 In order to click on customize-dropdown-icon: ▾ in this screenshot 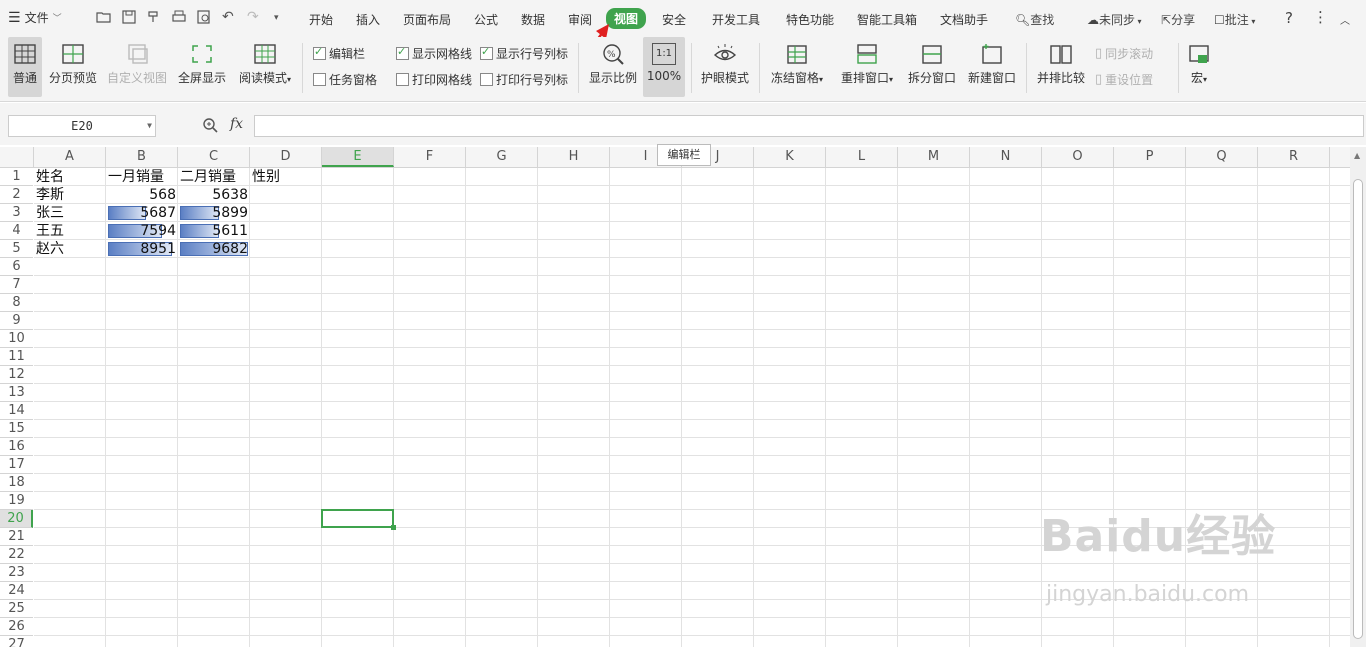, I will do `click(276, 18)`.